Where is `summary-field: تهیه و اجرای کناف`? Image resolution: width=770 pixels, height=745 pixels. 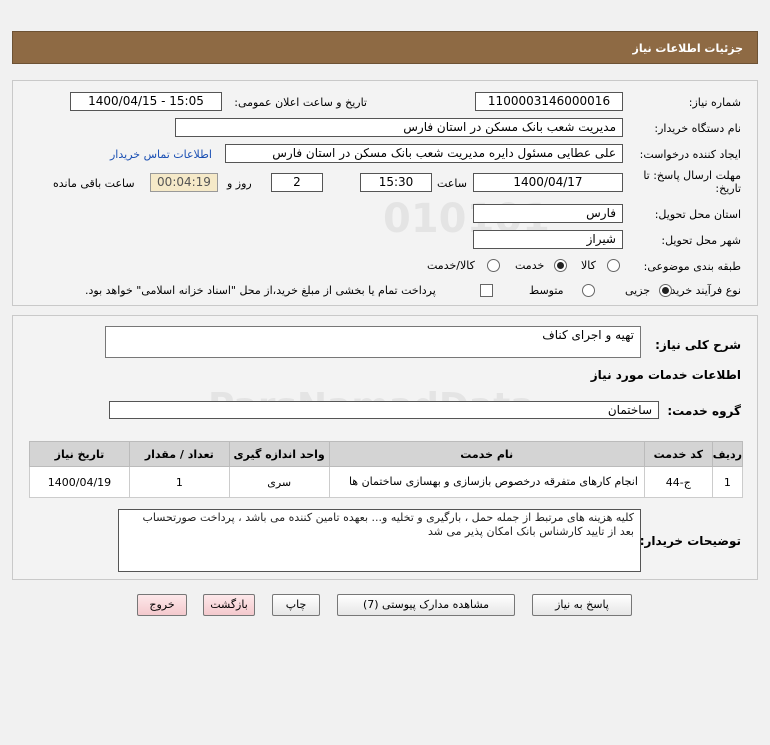
summary-field: تهیه و اجرای کناف is located at coordinates (373, 342).